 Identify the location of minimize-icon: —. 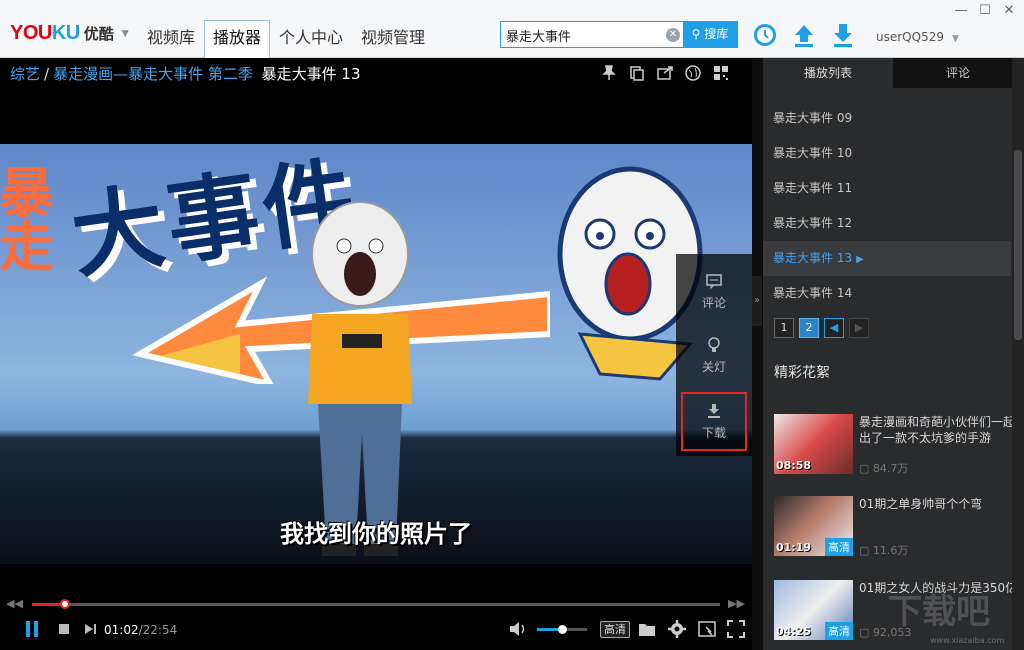
(961, 11).